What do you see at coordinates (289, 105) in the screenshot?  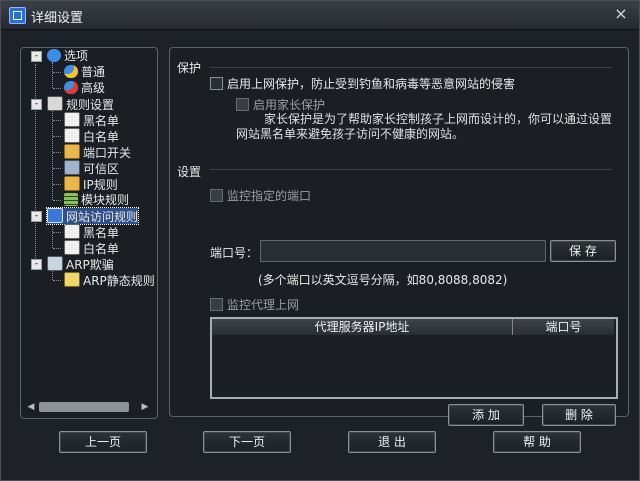 I see `parental-protection-label: 启用家长保护` at bounding box center [289, 105].